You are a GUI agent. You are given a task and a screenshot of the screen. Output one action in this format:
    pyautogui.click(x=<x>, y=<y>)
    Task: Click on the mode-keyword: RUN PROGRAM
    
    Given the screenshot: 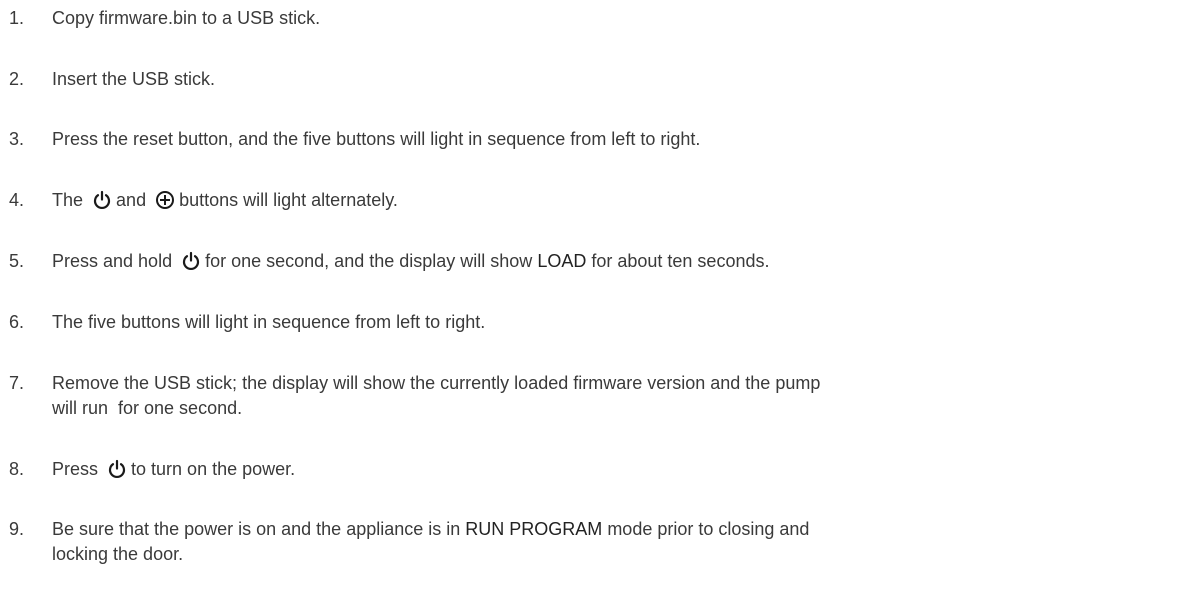 What is the action you would take?
    pyautogui.click(x=534, y=529)
    